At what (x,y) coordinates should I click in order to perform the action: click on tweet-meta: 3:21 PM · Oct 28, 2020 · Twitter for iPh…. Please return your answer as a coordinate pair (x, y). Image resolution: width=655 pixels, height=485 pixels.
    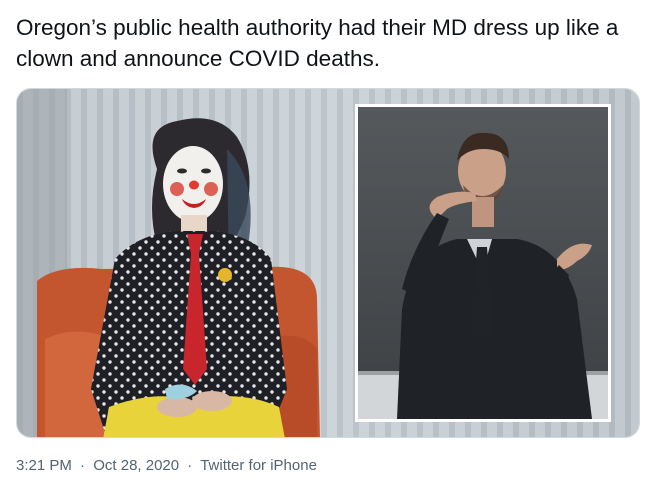
    Looking at the image, I should click on (166, 465).